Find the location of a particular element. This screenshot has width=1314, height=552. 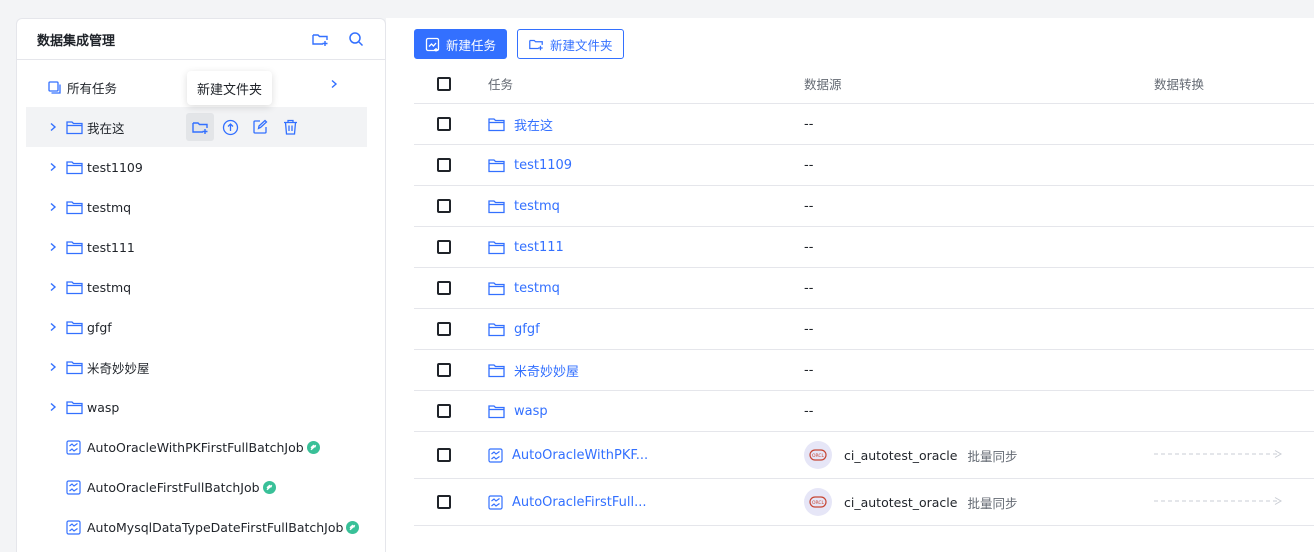

sidebar-title: 数据集成管理 is located at coordinates (76, 41).